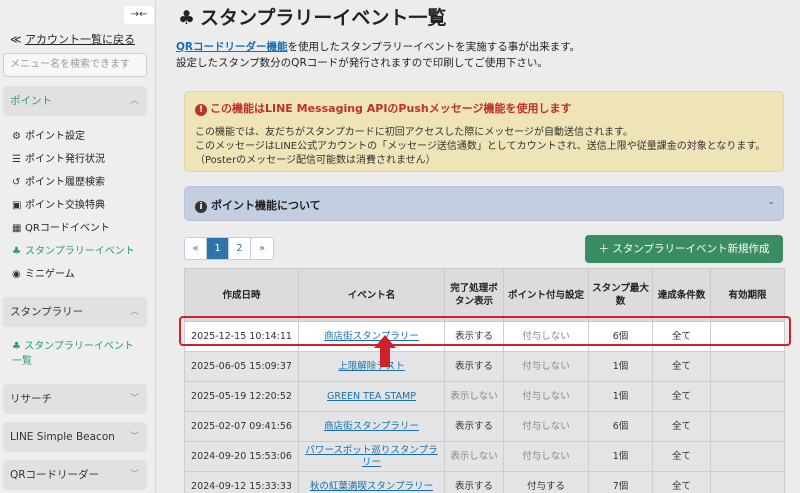  What do you see at coordinates (55, 136) in the screenshot?
I see `sidebar-item-label: ポイント設定` at bounding box center [55, 136].